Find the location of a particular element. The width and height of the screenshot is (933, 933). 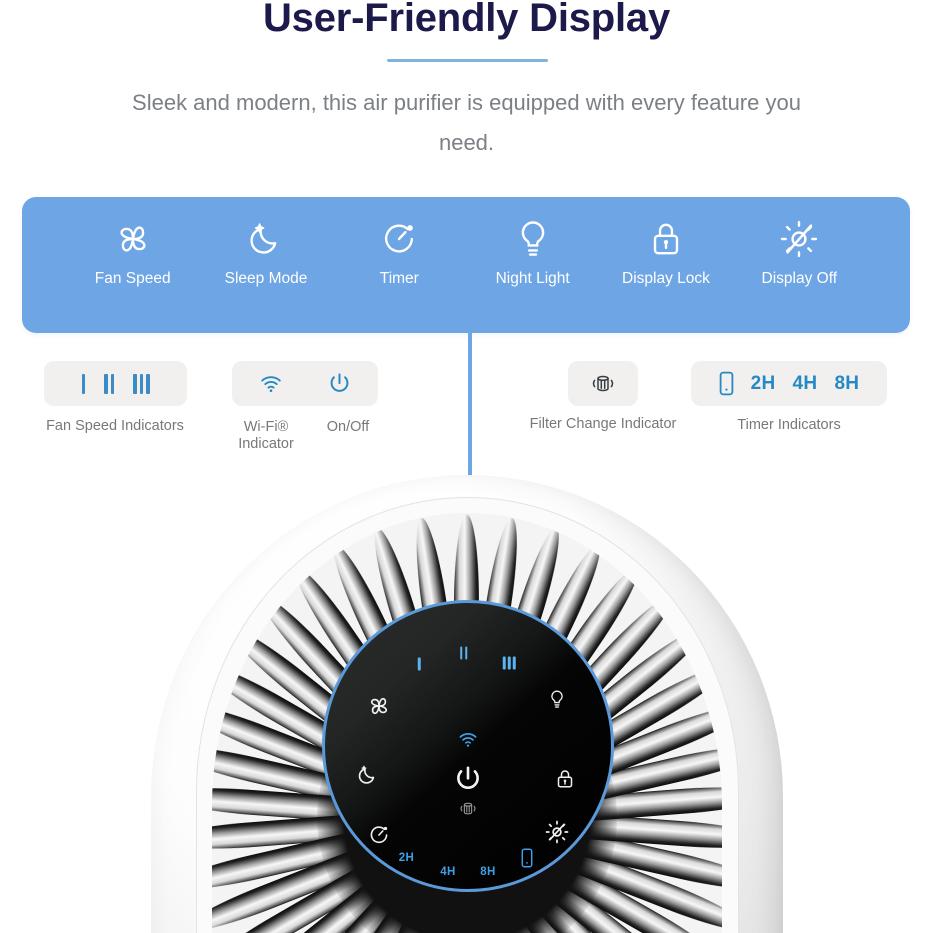

feature-timer: Timer is located at coordinates (399, 252).